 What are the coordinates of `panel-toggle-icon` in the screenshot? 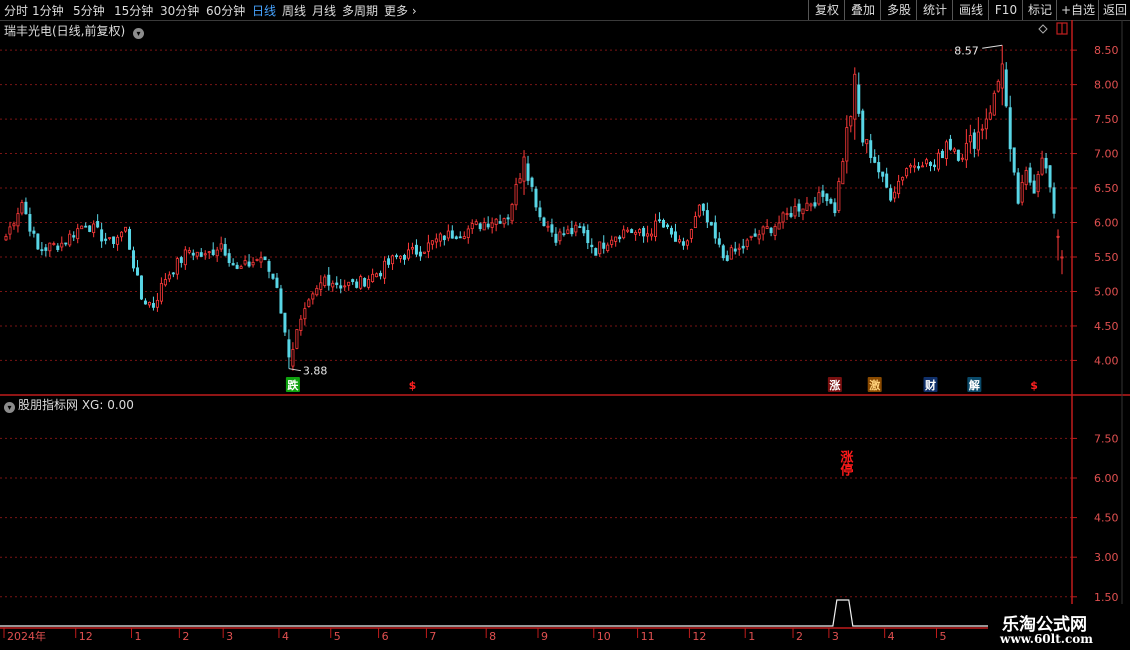 It's located at (1062, 28).